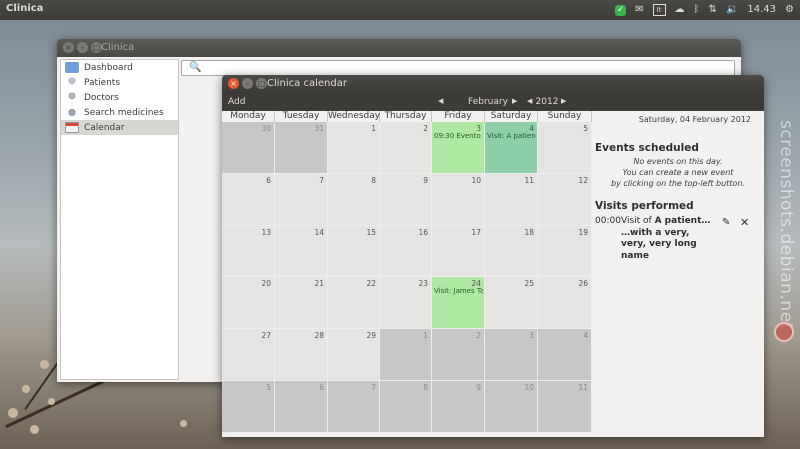  Describe the element at coordinates (647, 148) in the screenshot. I see `events-heading: Events scheduled` at that location.